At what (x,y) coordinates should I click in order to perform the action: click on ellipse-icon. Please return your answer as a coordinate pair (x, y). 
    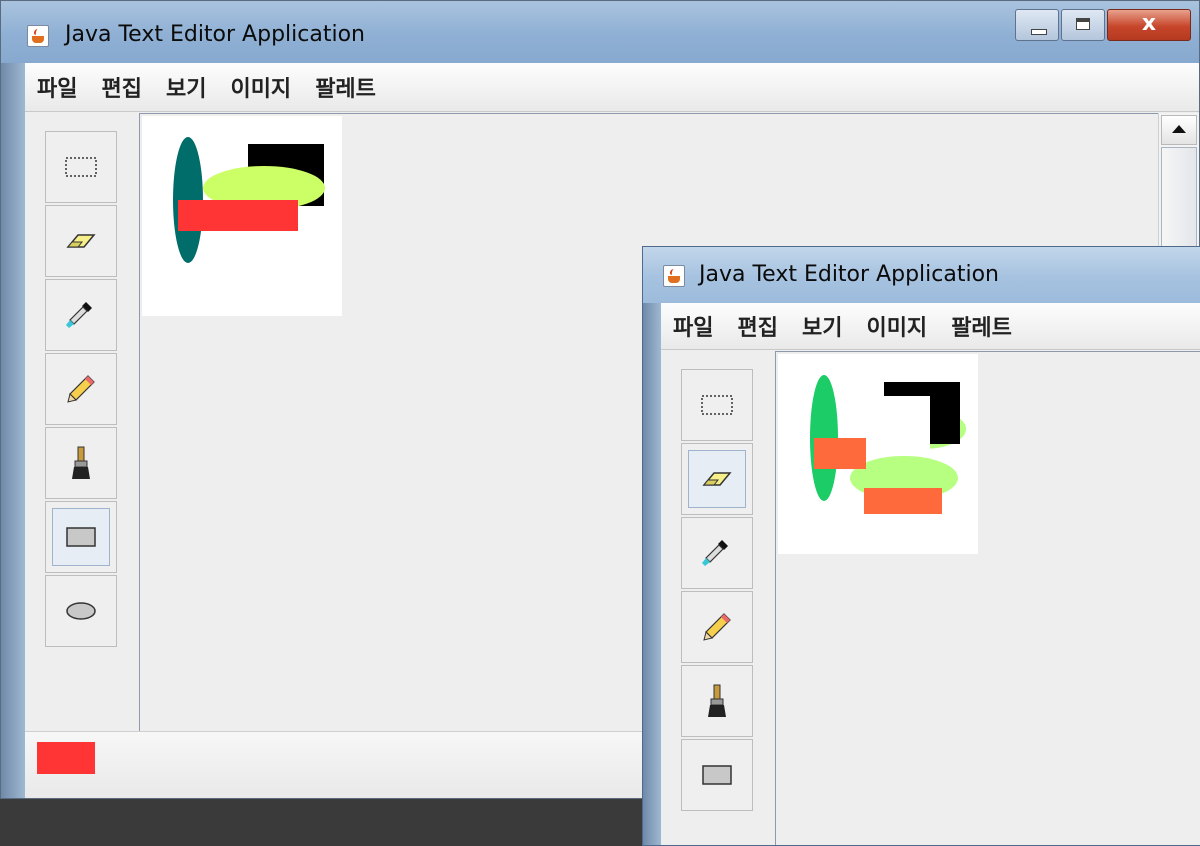
    Looking at the image, I should click on (81, 611).